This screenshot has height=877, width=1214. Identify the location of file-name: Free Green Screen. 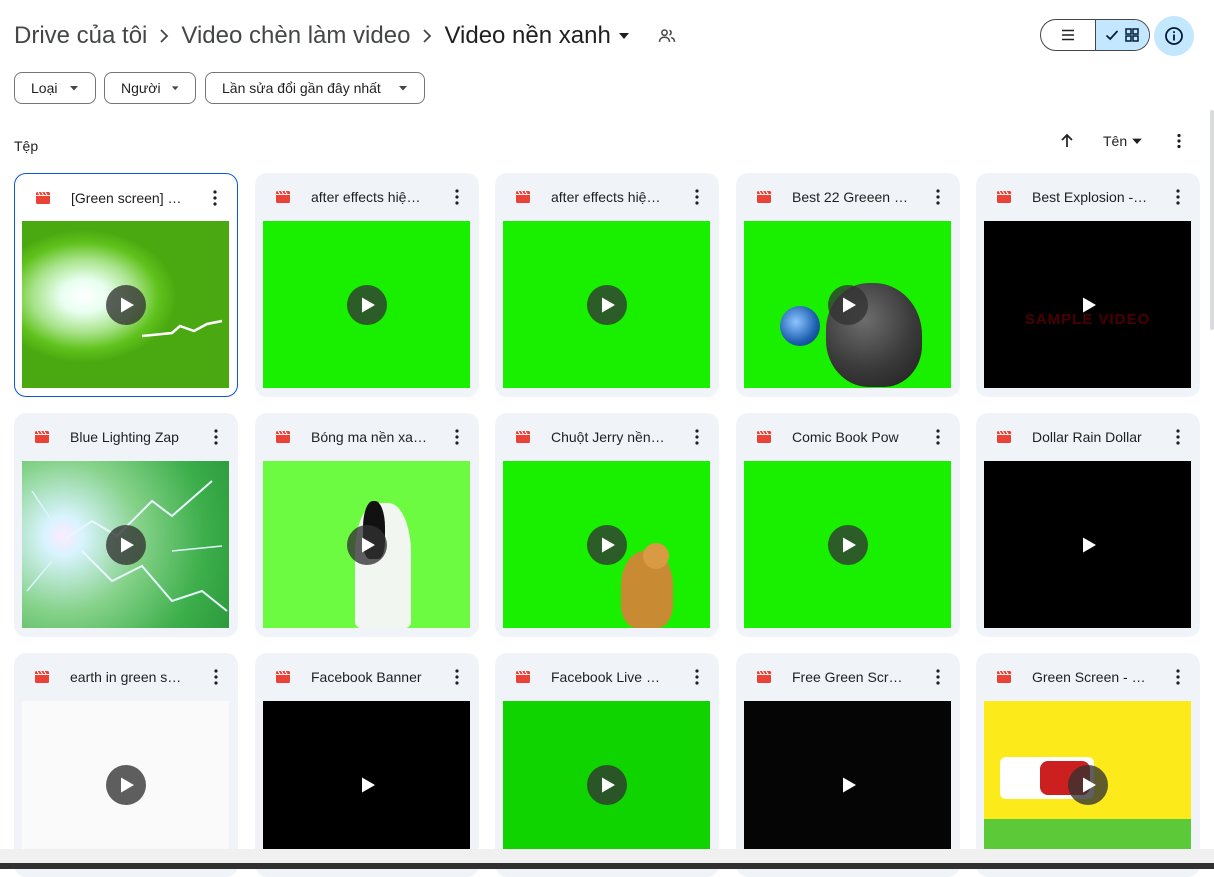
(850, 677).